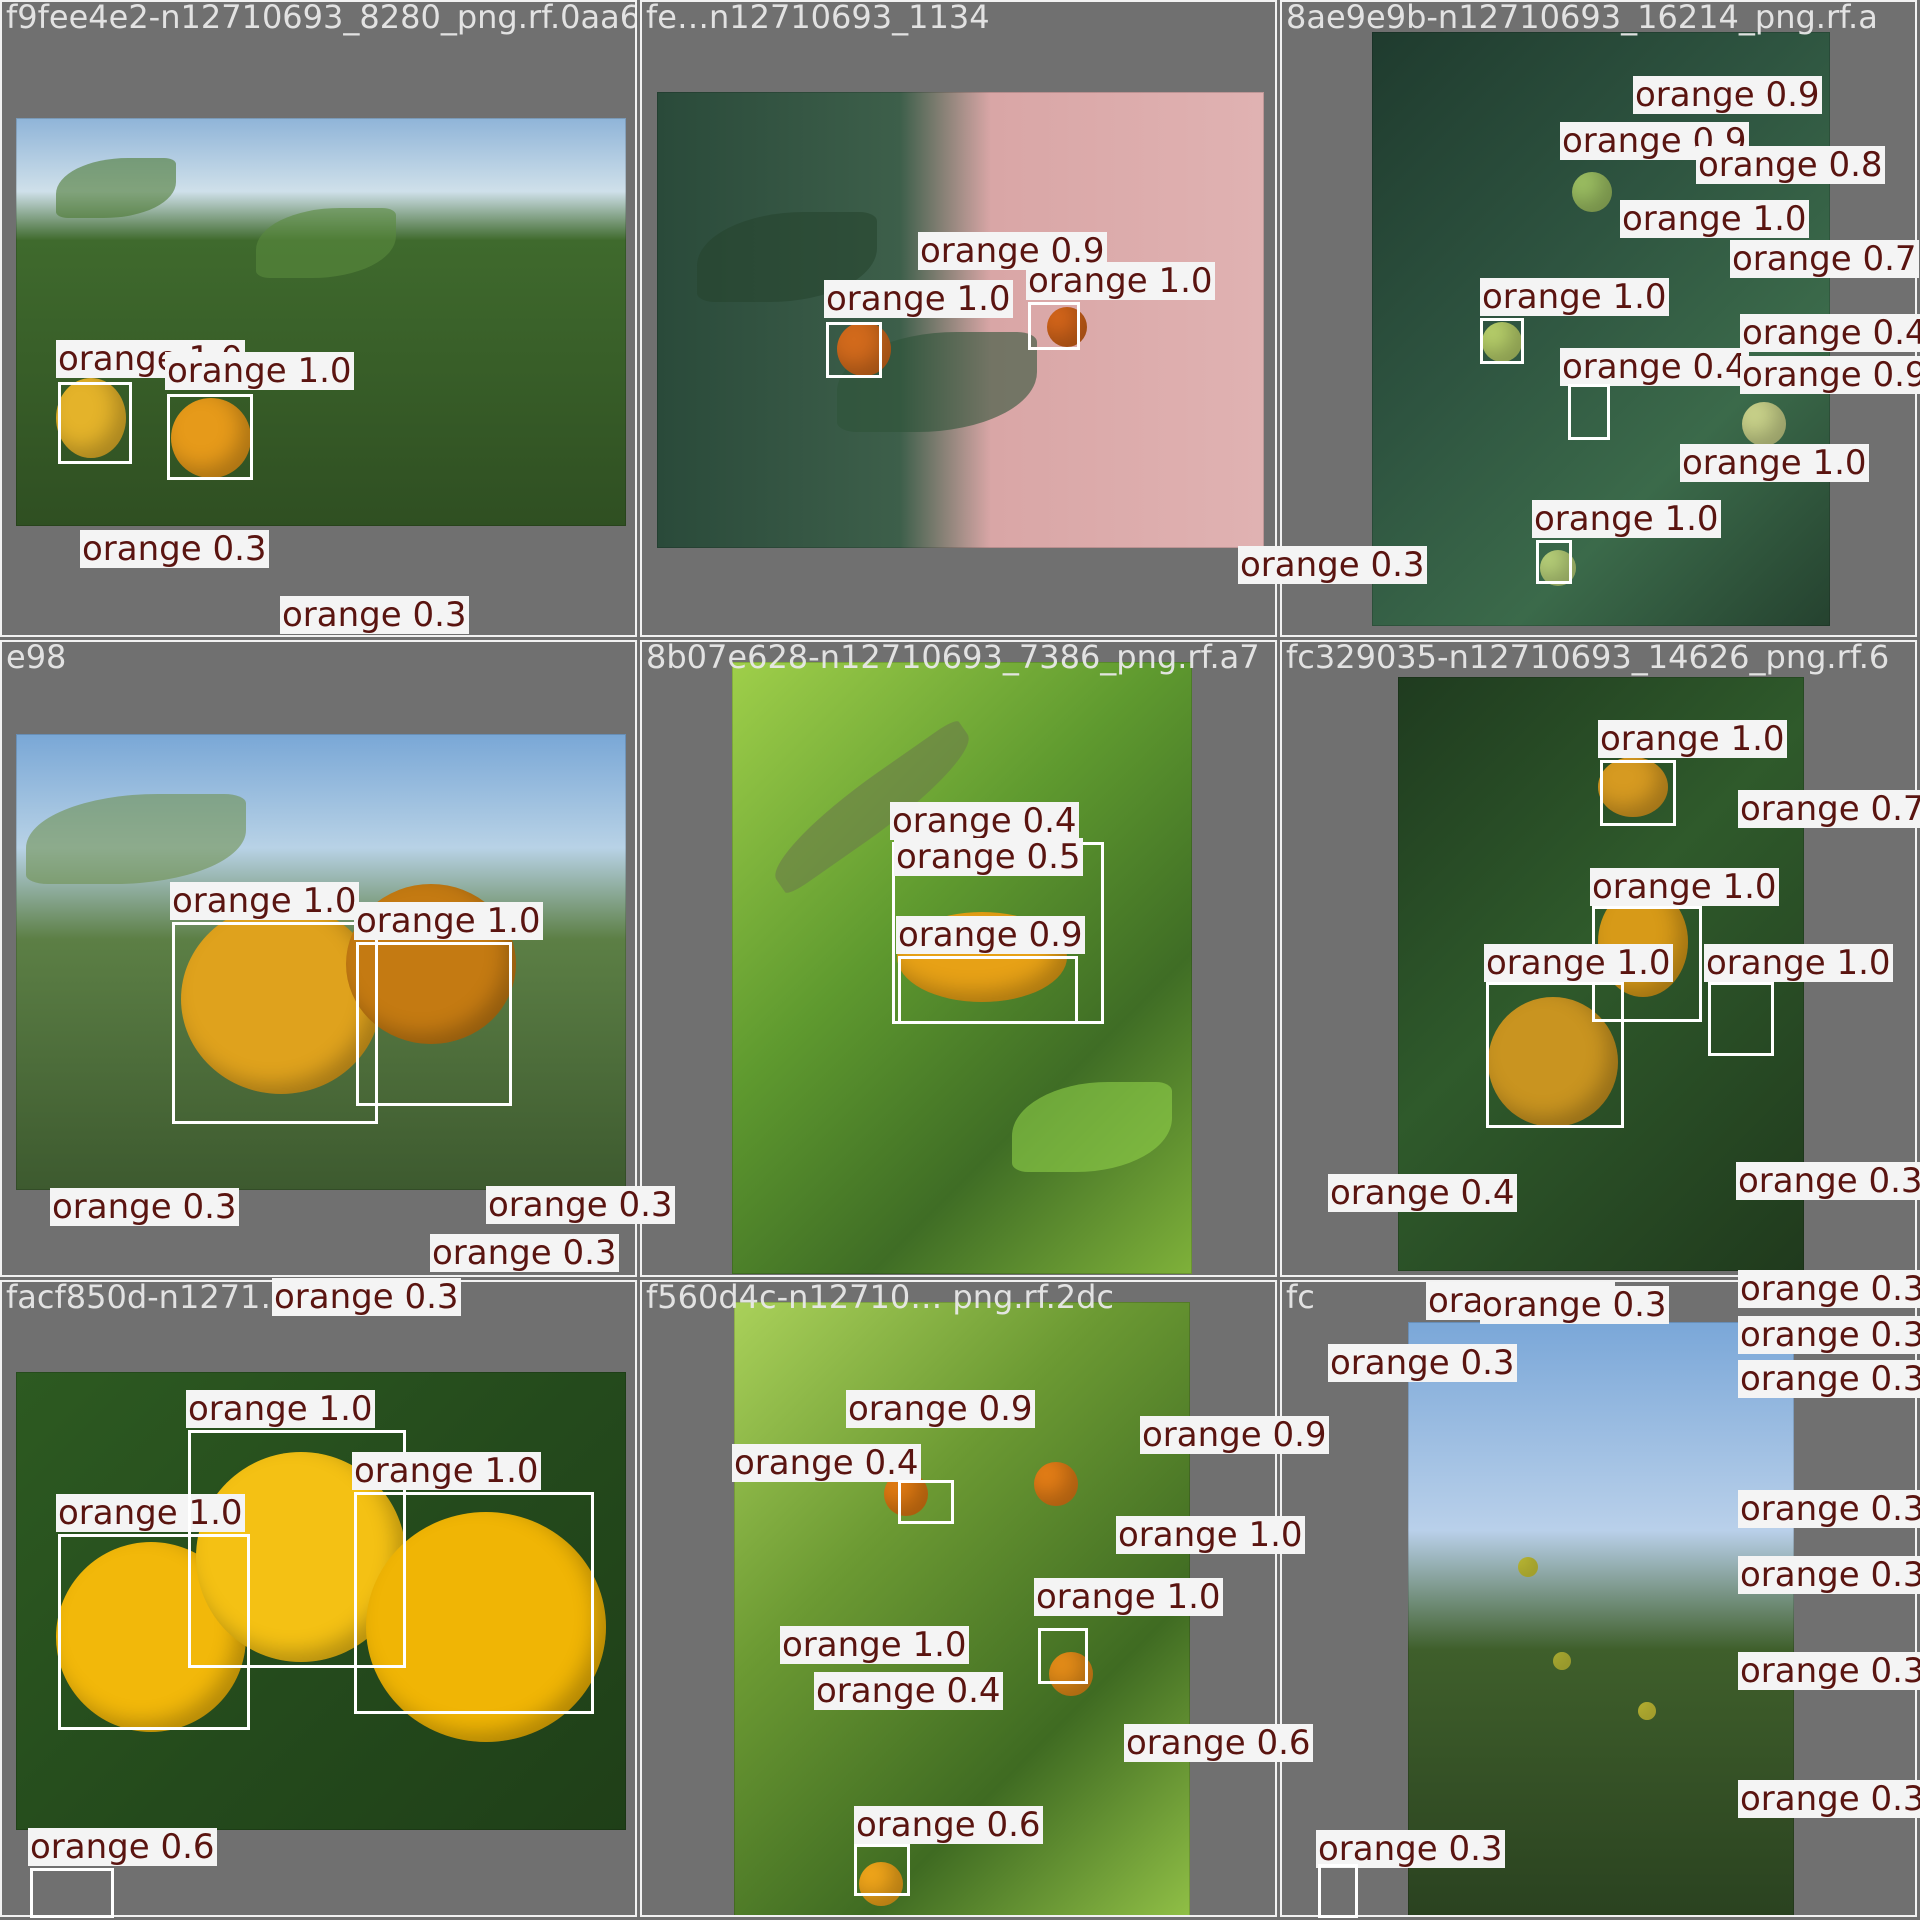  I want to click on image-filename: f560d4c-n12710… png.rf.2dc, so click(880, 1298).